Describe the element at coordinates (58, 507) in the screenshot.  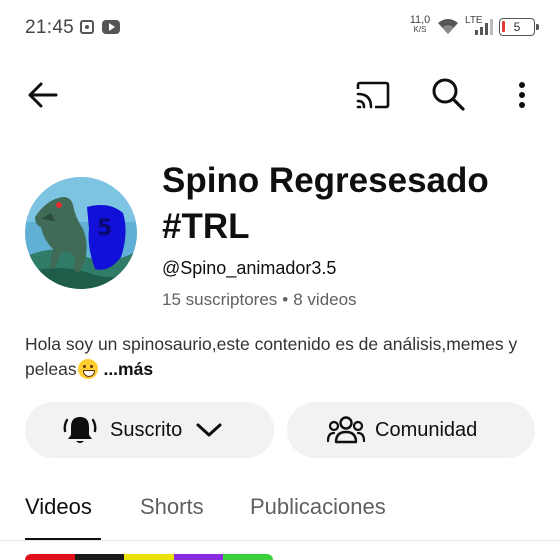
I see `tab-videos: Videos` at that location.